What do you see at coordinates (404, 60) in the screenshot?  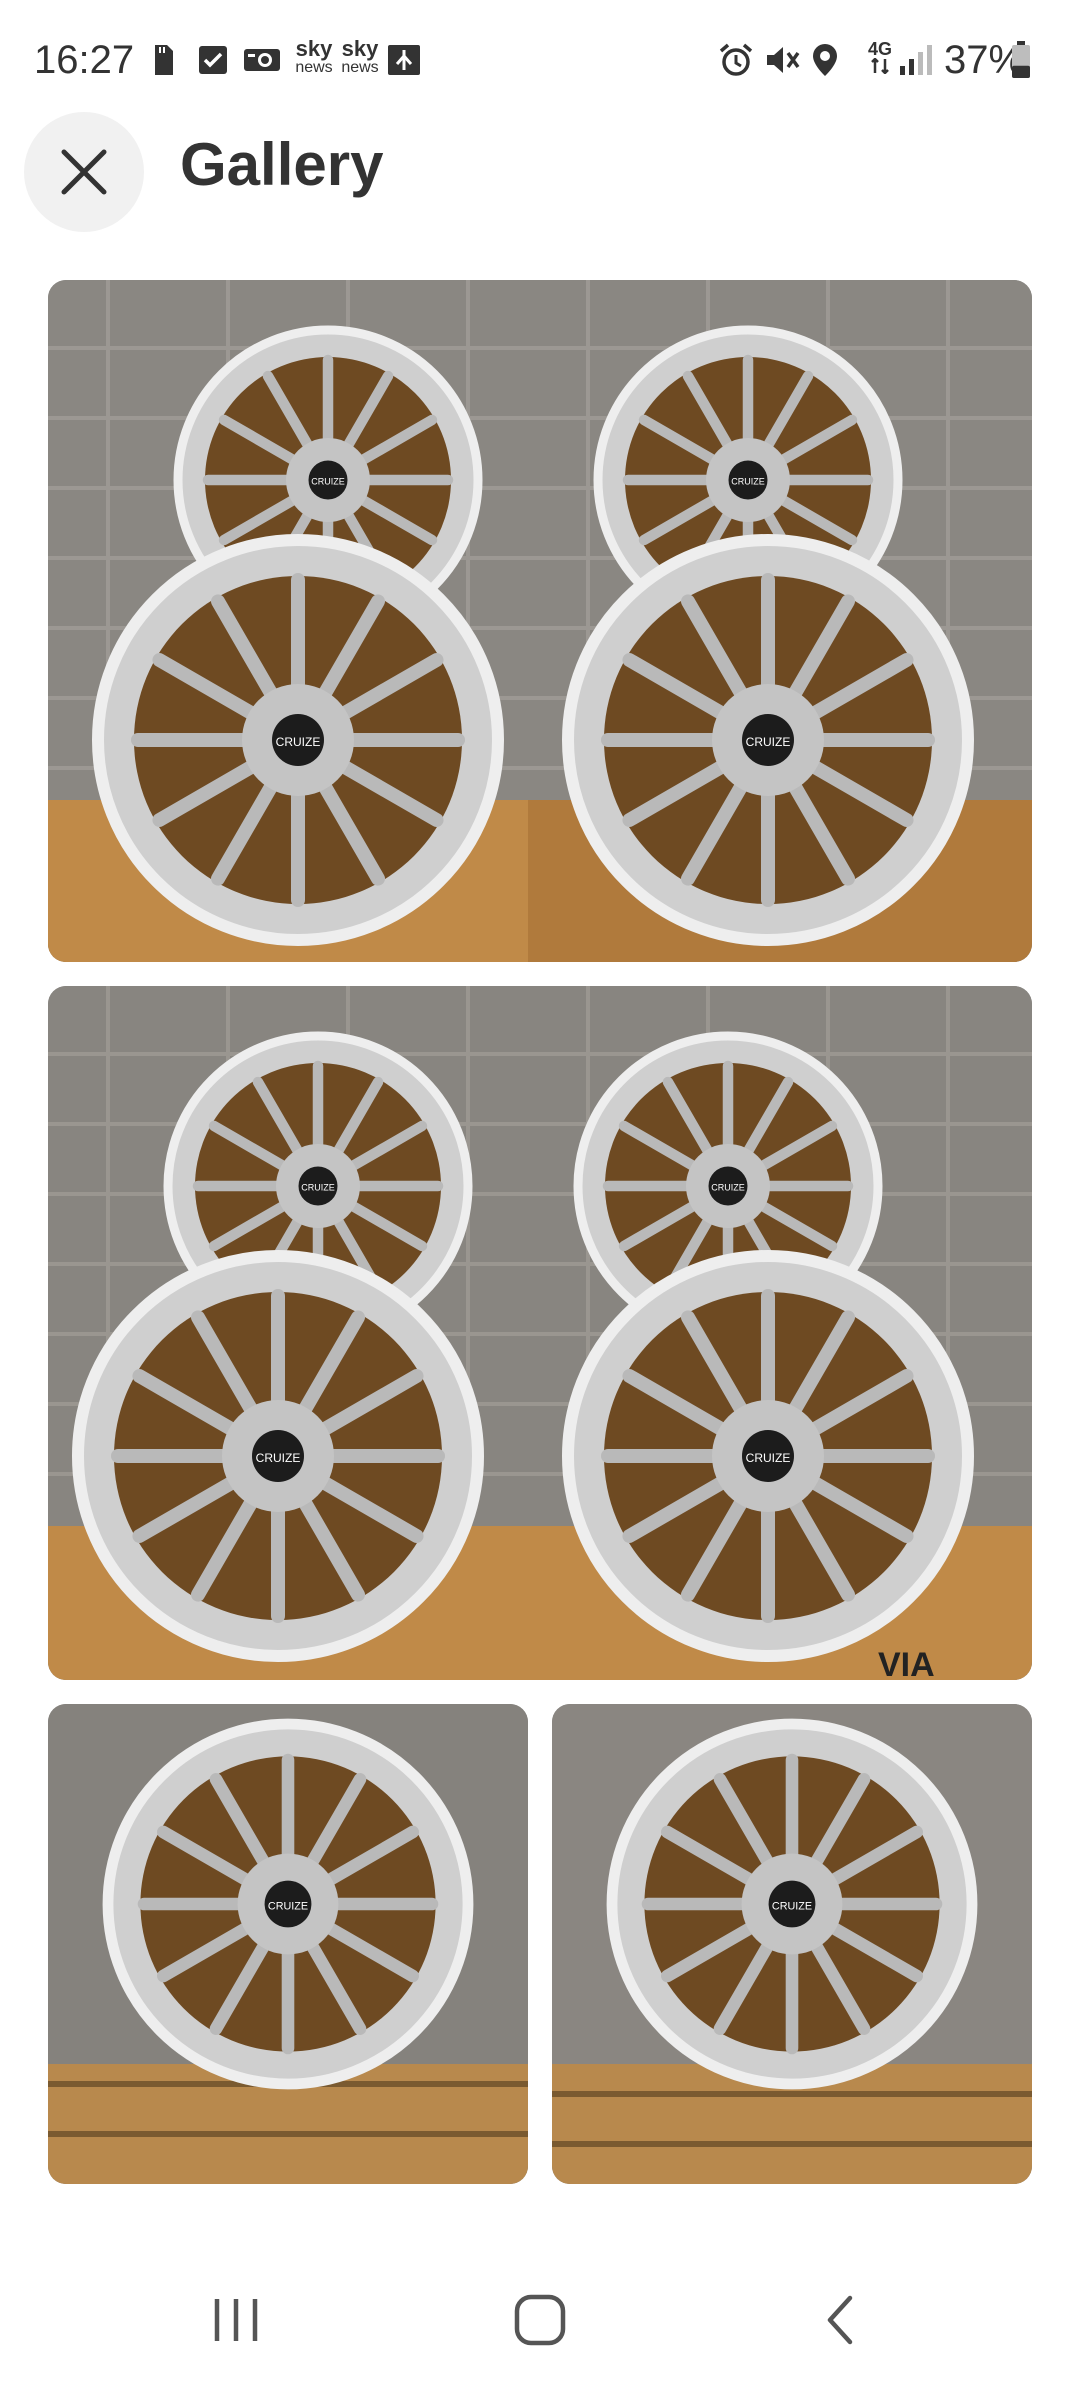 I see `mirror-icon` at bounding box center [404, 60].